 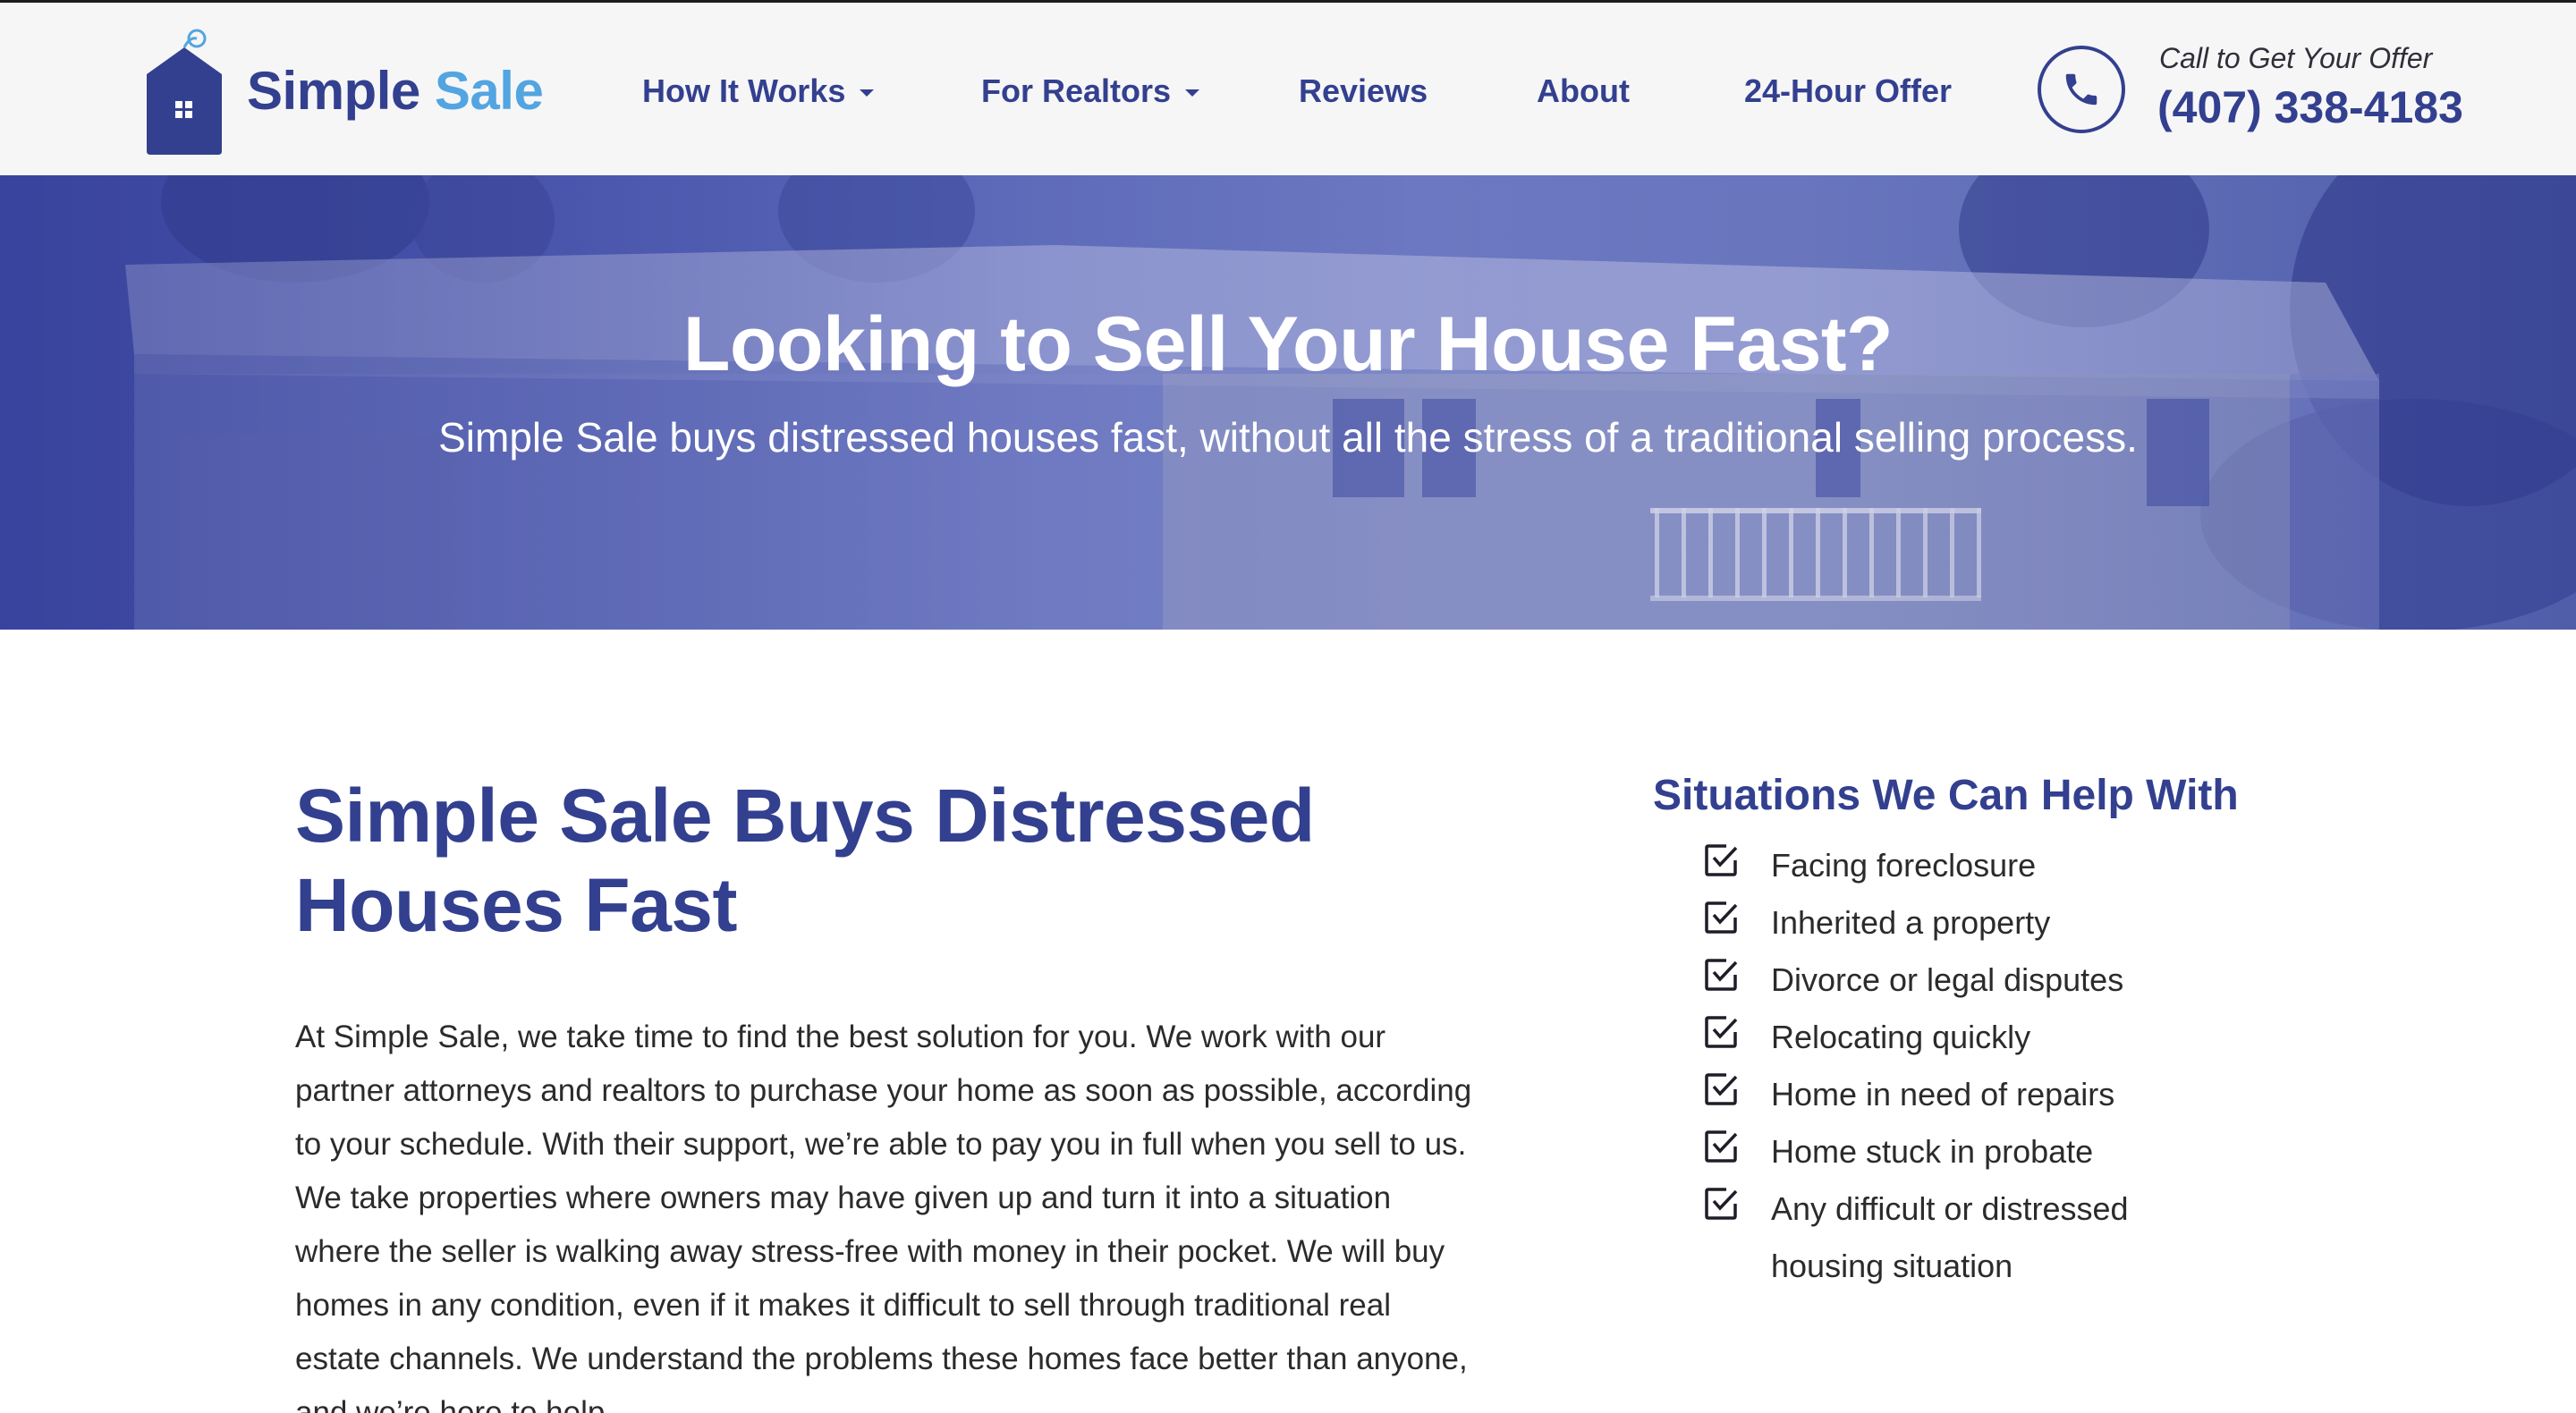 What do you see at coordinates (2310, 107) in the screenshot?
I see `phone-number-link: (407) 338-4183` at bounding box center [2310, 107].